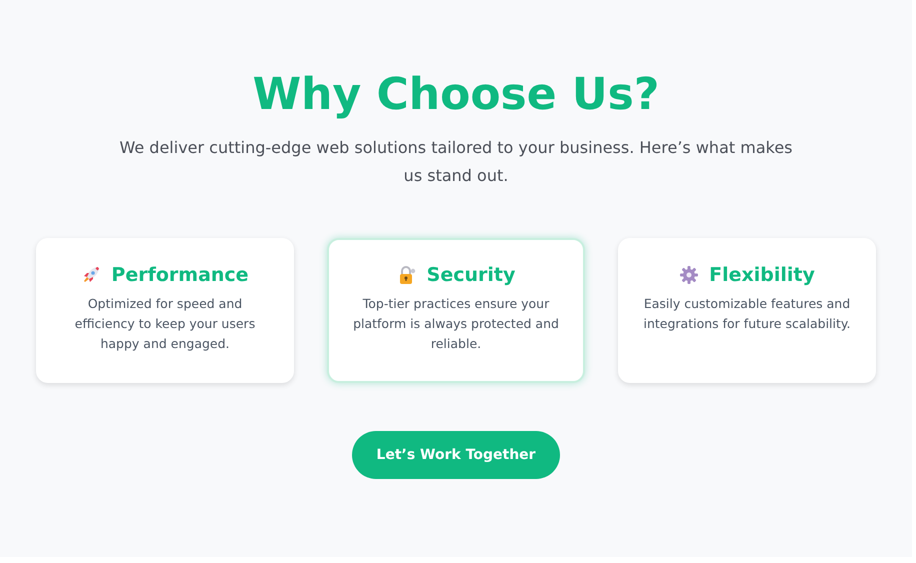  I want to click on feature-title: Security, so click(471, 275).